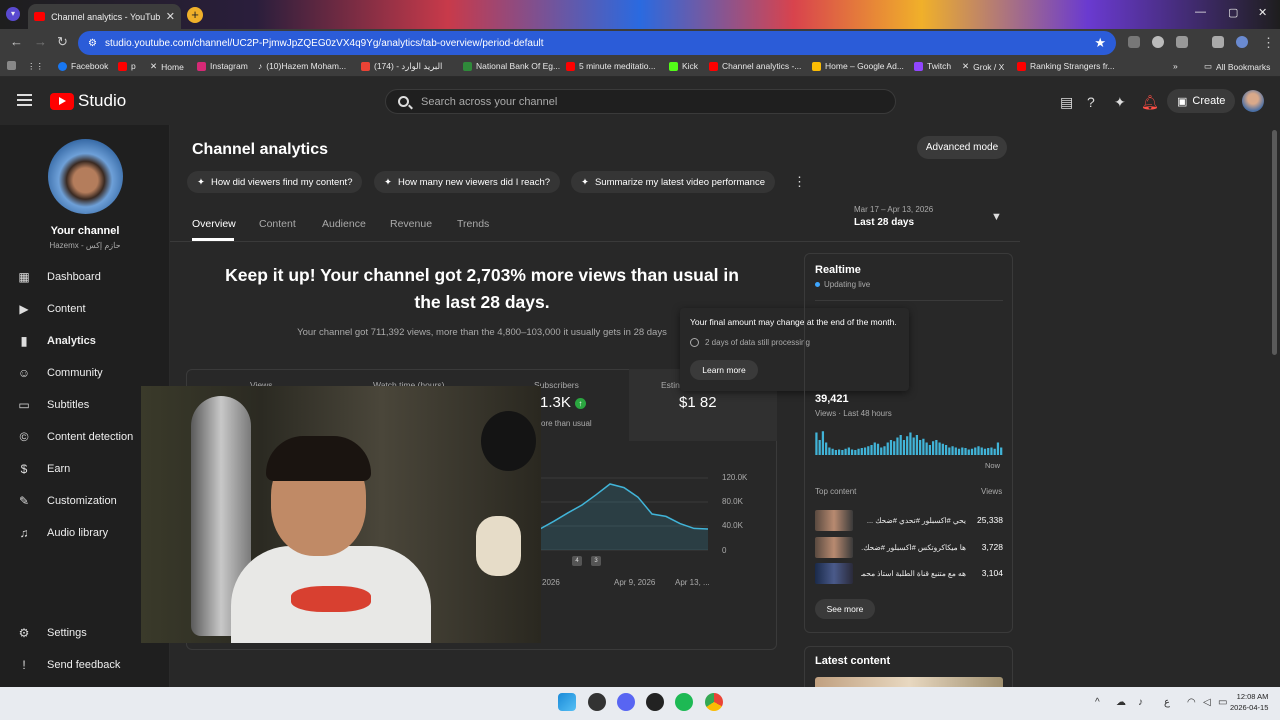 Image resolution: width=1280 pixels, height=720 pixels. What do you see at coordinates (167, 66) in the screenshot?
I see `bookmark-item: ✕ Home` at bounding box center [167, 66].